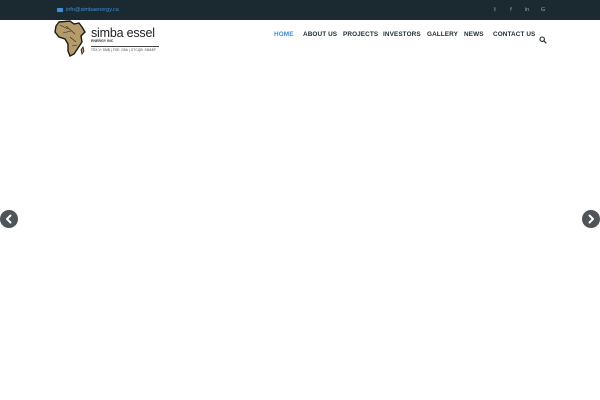 The height and width of the screenshot is (400, 600). What do you see at coordinates (92, 10) in the screenshot?
I see `email-text: info@simbaenergy.ca` at bounding box center [92, 10].